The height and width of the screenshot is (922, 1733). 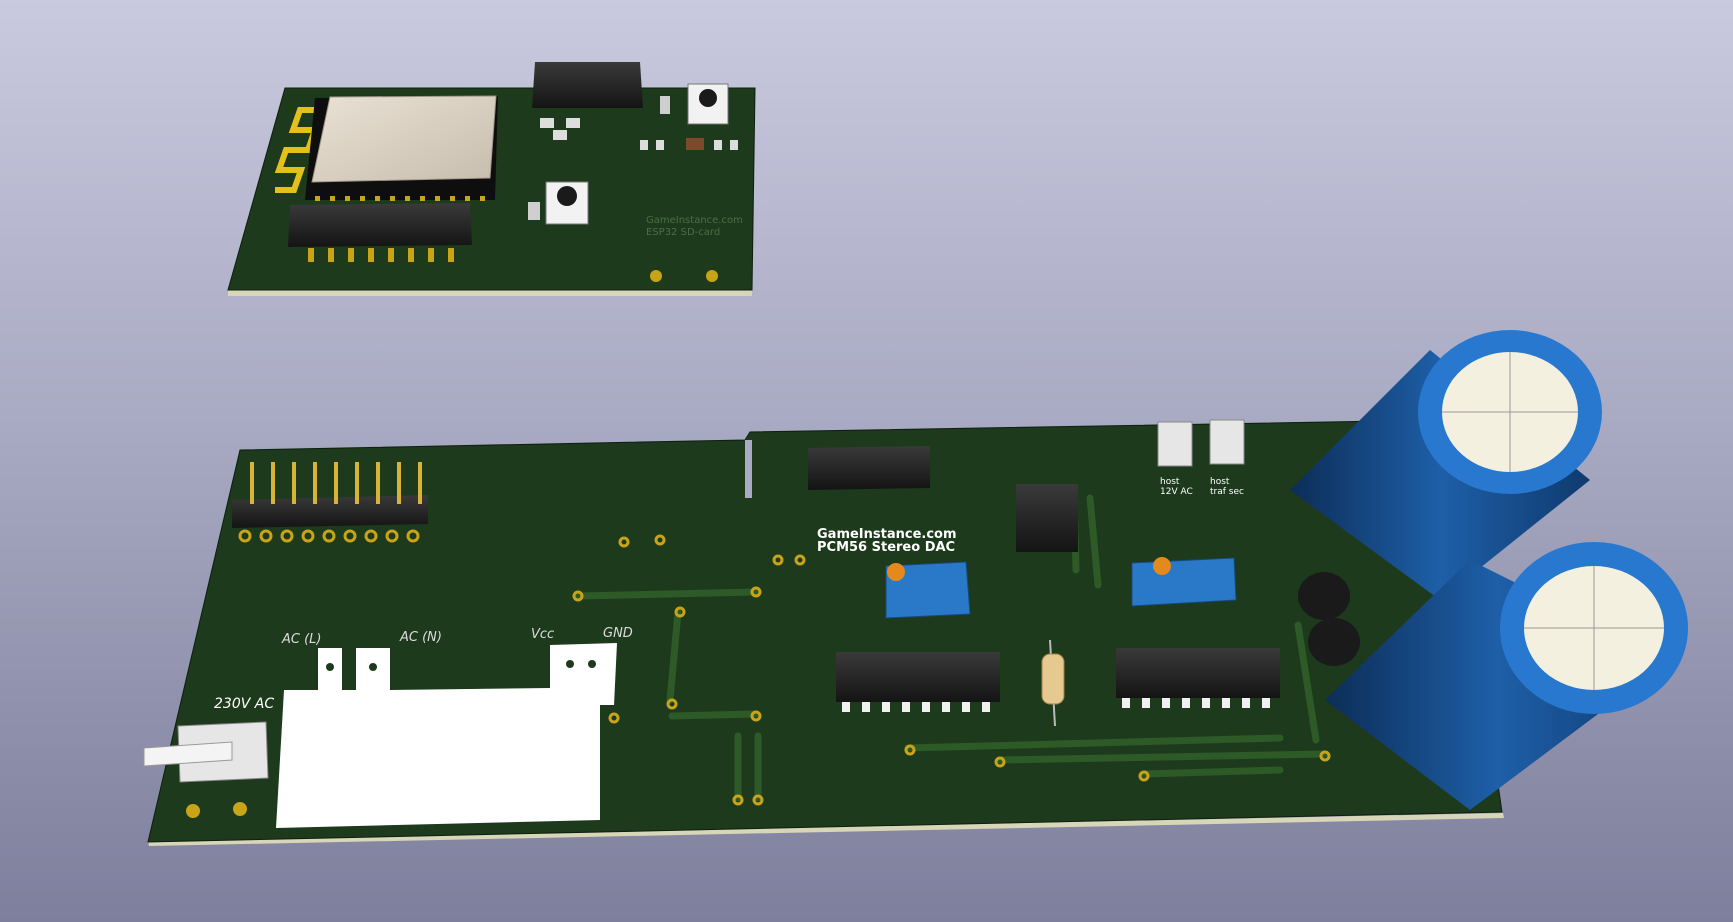 What do you see at coordinates (1176, 492) in the screenshot?
I see `label-host-12v-b: 12V AC` at bounding box center [1176, 492].